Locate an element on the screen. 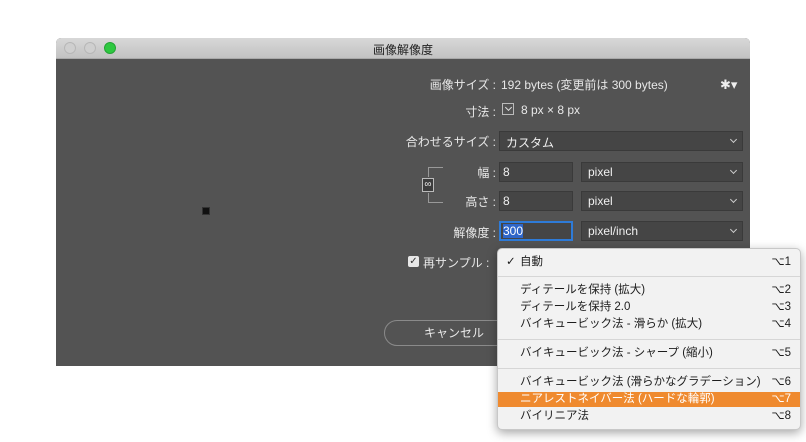 This screenshot has height=442, width=806. width-unit-value: pixel is located at coordinates (600, 172).